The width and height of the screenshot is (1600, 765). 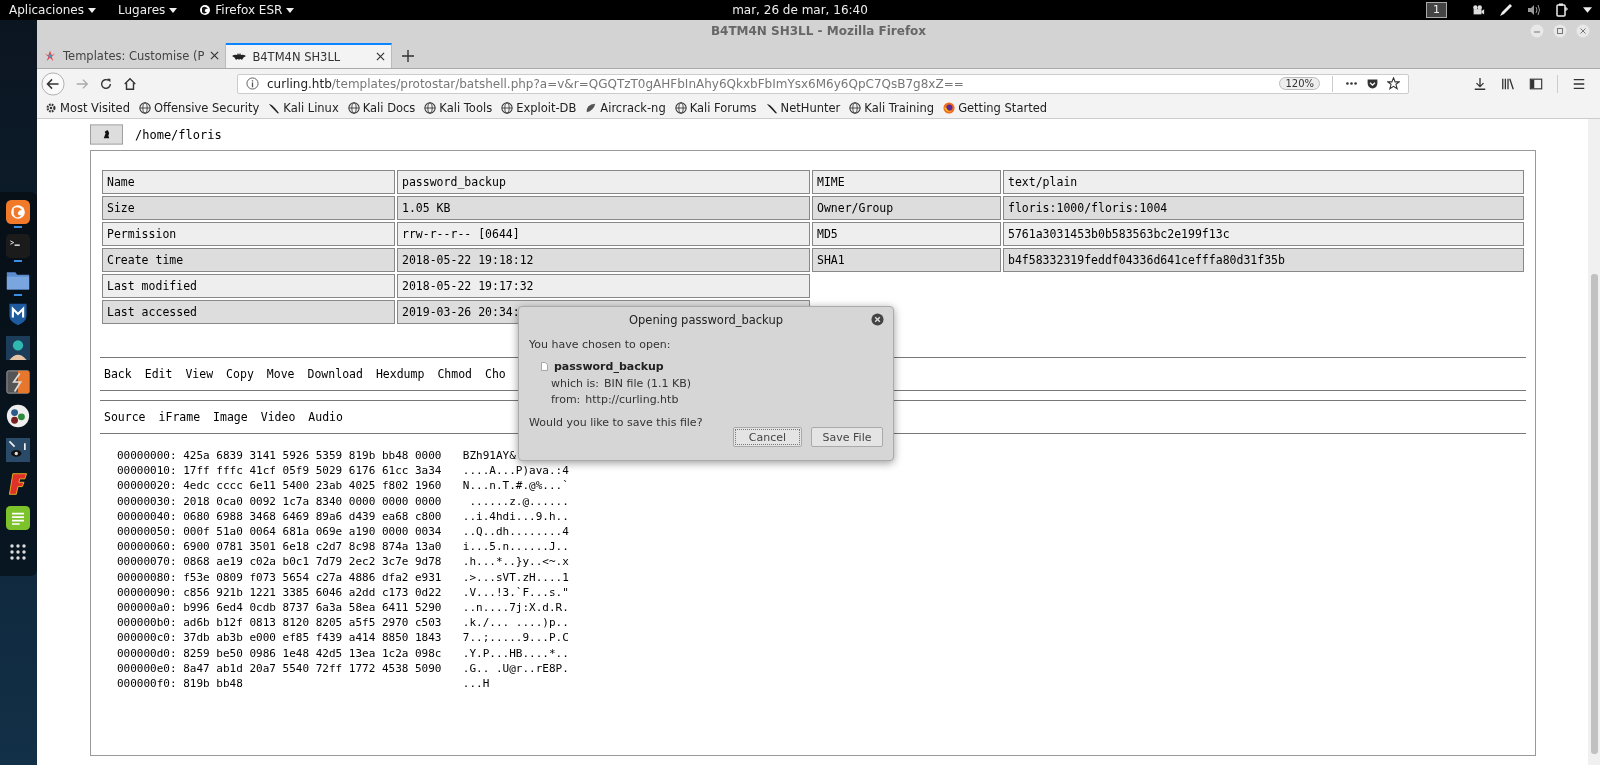 I want to click on top-menu: Firefox ESR, so click(x=247, y=10).